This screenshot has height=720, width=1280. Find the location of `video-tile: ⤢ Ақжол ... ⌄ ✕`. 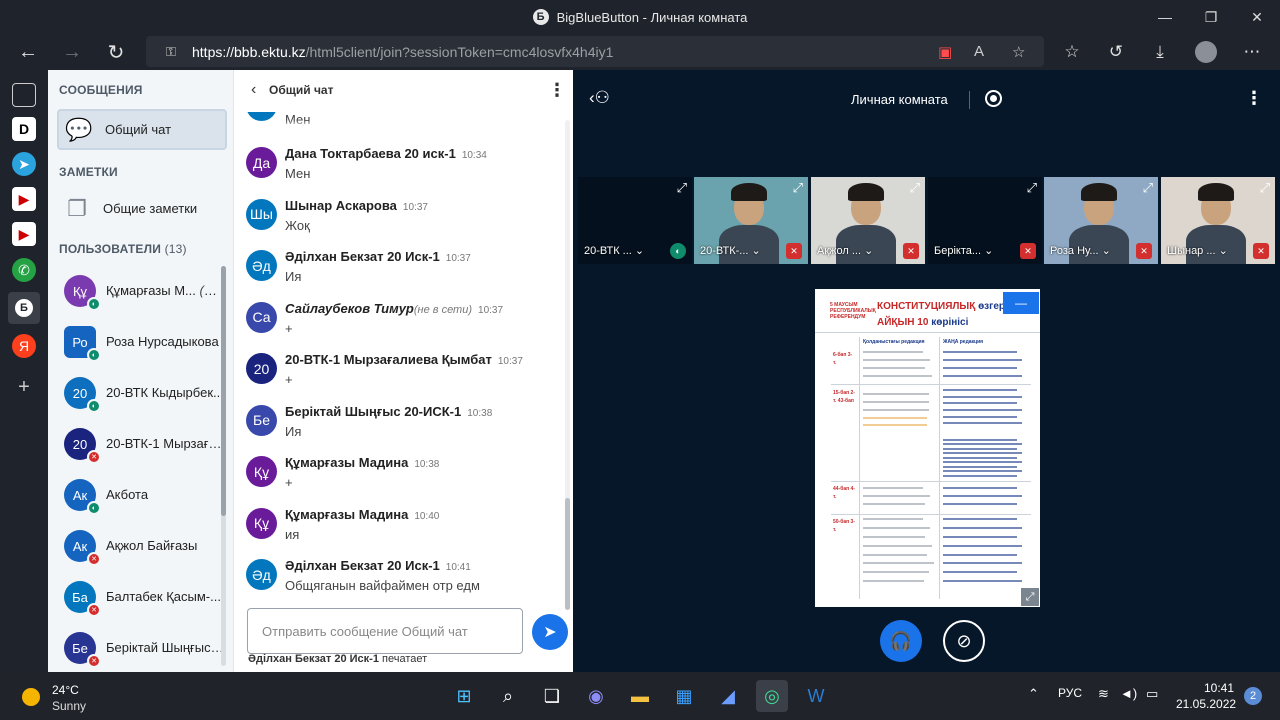

video-tile: ⤢ Ақжол ... ⌄ ✕ is located at coordinates (868, 220).